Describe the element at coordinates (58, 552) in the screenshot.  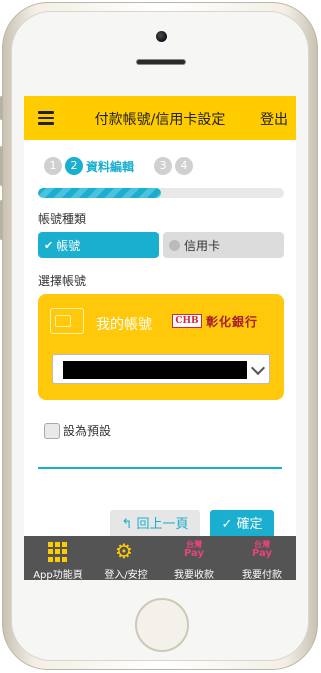
I see `grid-icon` at that location.